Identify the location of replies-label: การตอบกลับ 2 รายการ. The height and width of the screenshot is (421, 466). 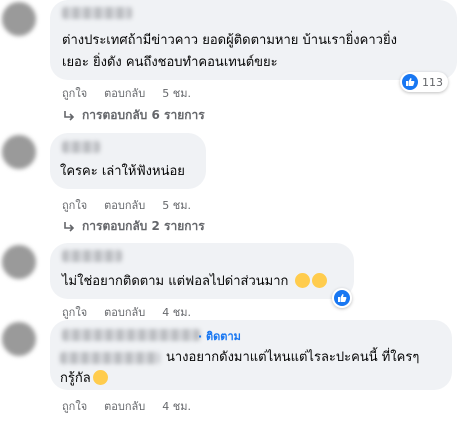
(143, 226).